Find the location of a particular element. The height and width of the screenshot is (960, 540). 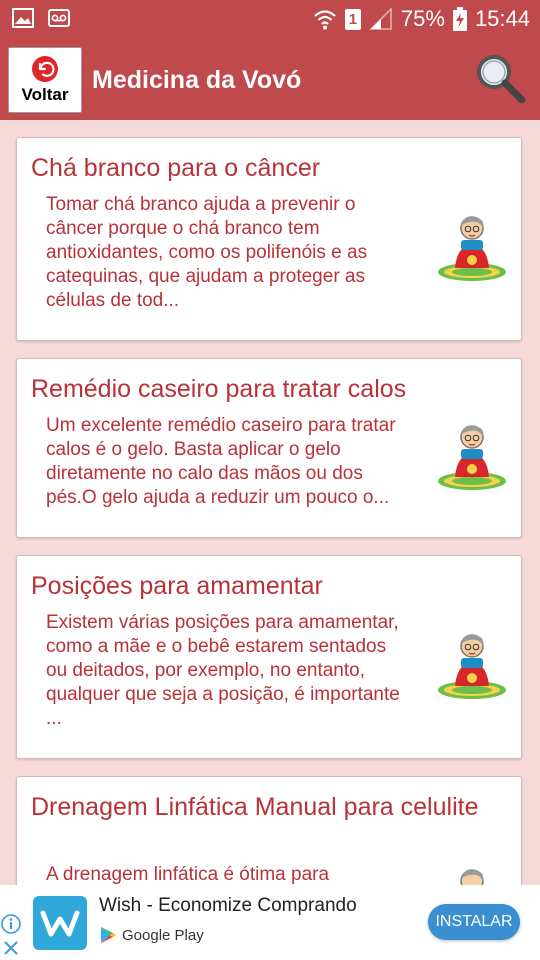

status-left-icons is located at coordinates (41, 18).